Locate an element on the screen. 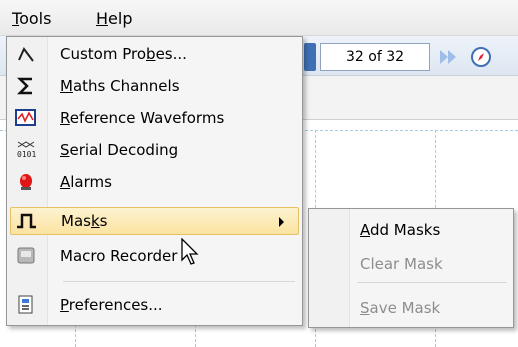 This screenshot has height=347, width=518. menu-help: Help is located at coordinates (114, 19).